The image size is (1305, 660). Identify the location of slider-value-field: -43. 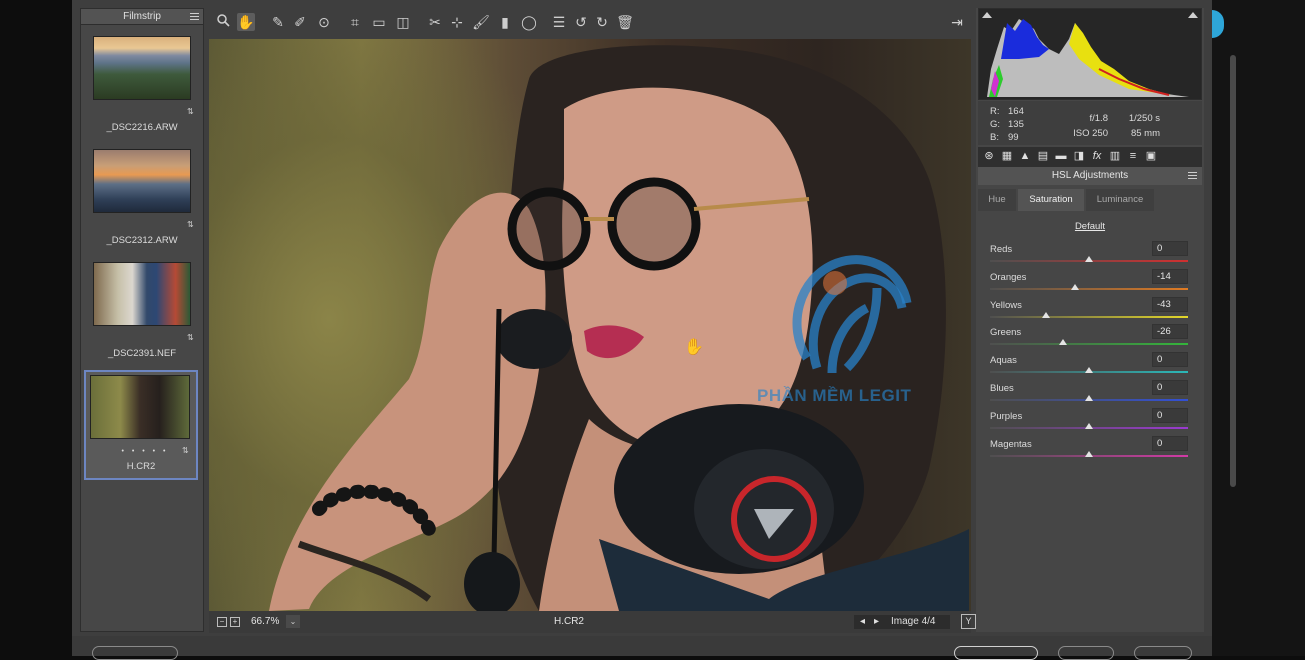
(1170, 304).